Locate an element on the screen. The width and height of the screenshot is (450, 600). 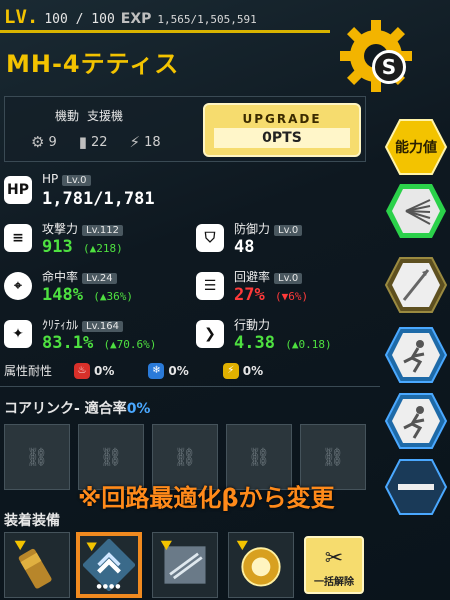
stat-mobility-value: 4.38 (▲0.18) is located at coordinates (283, 343).